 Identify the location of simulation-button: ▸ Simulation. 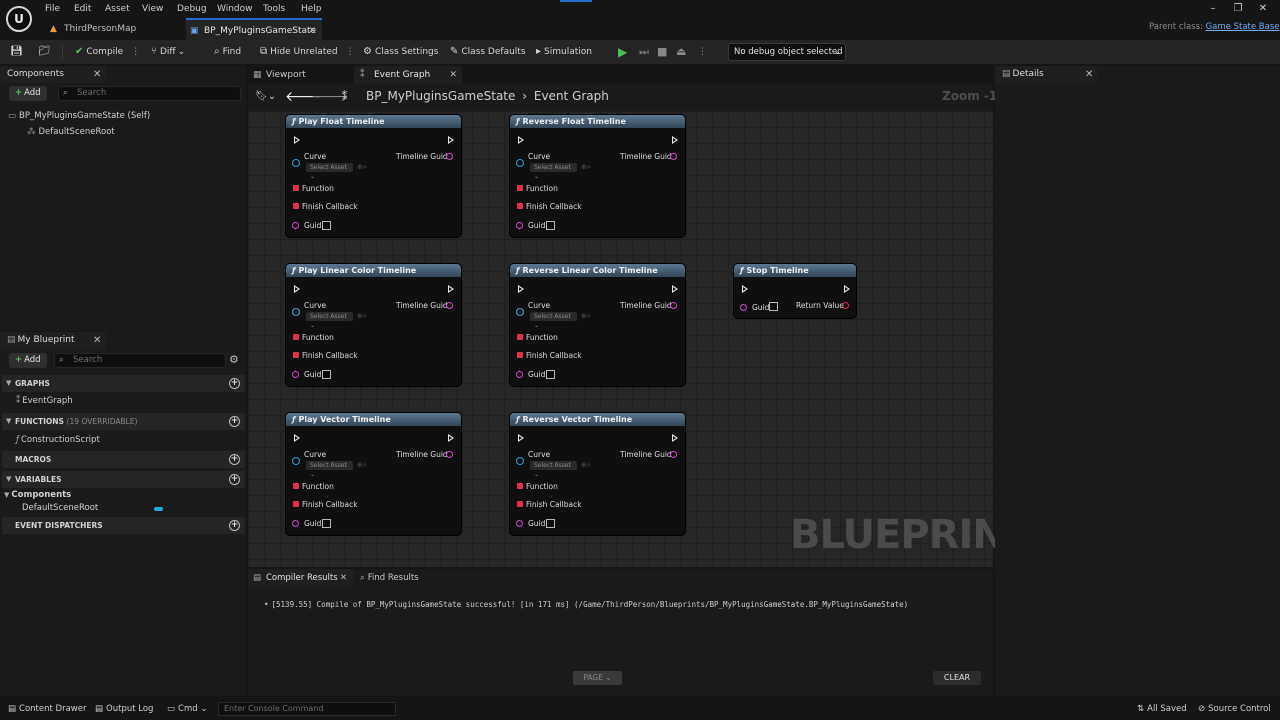
(564, 52).